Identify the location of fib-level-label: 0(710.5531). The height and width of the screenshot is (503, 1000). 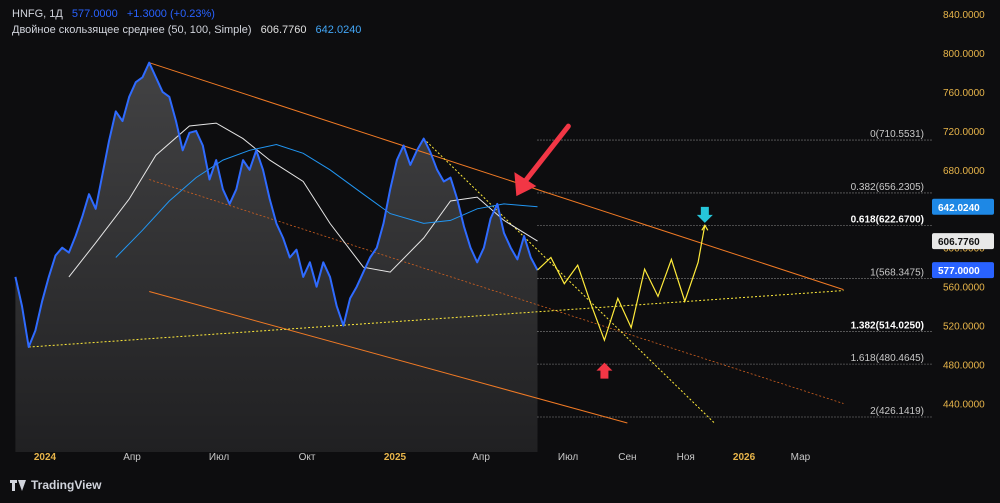
(897, 134).